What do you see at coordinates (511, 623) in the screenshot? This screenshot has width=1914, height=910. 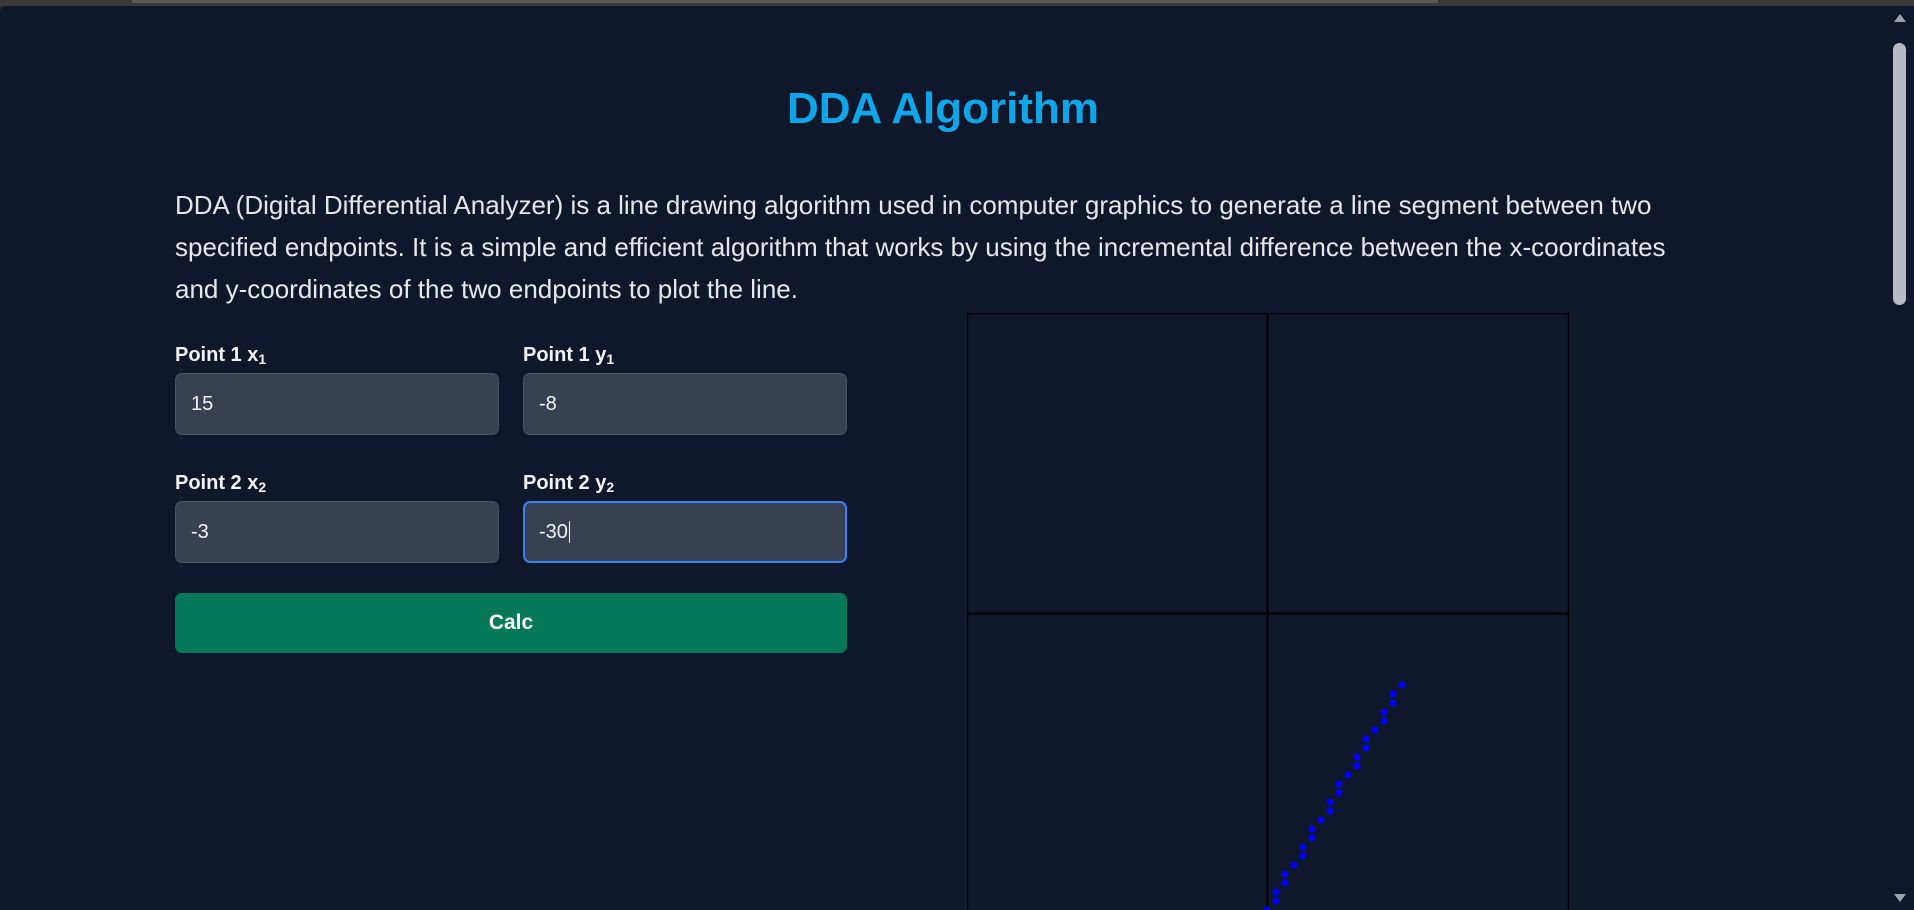 I see `calc-button: Calc` at bounding box center [511, 623].